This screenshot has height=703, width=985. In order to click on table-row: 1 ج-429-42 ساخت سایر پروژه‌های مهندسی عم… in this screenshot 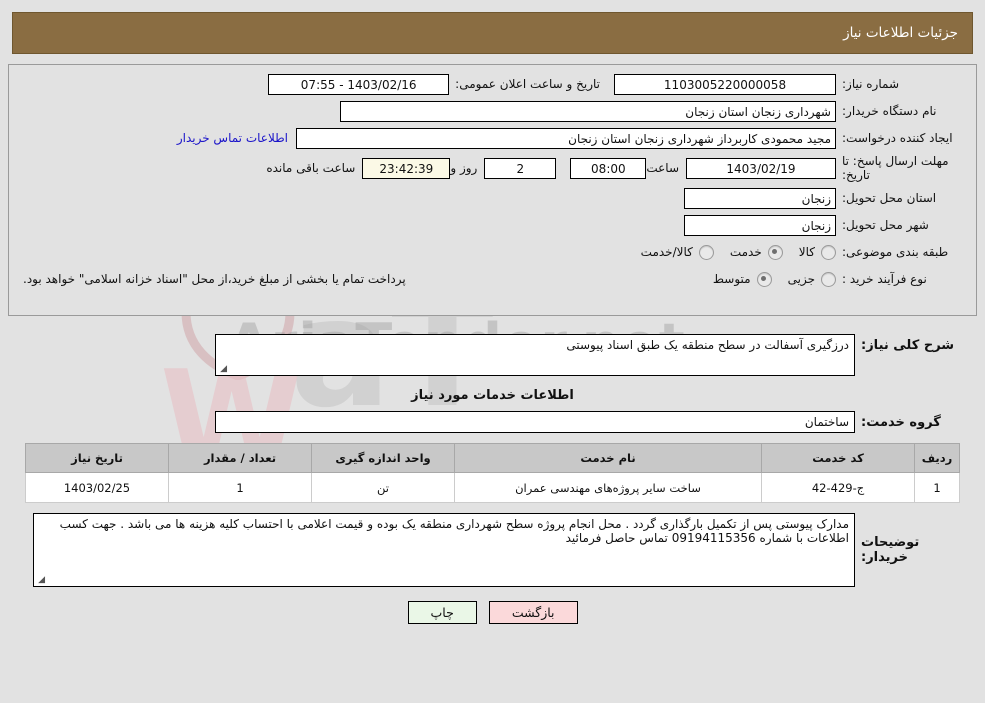, I will do `click(492, 487)`.